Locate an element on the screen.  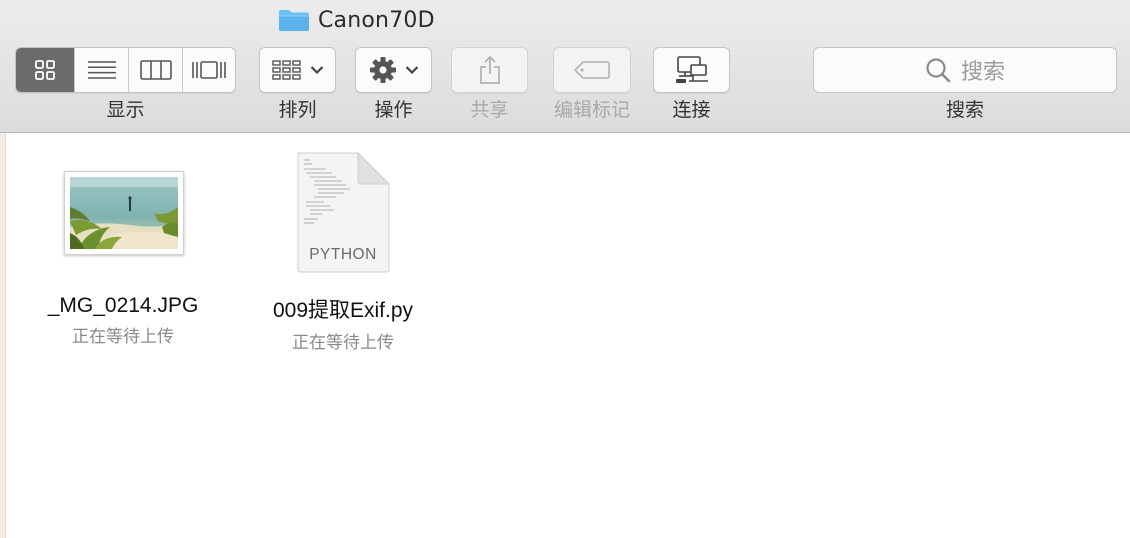
icon-view-button is located at coordinates (45, 70).